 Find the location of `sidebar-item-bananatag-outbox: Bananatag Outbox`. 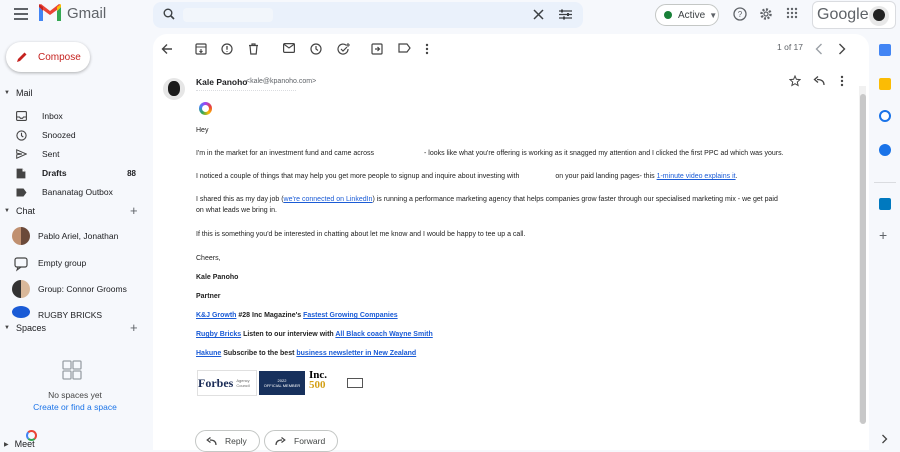

sidebar-item-bananatag-outbox: Bananatag Outbox is located at coordinates (75, 192).